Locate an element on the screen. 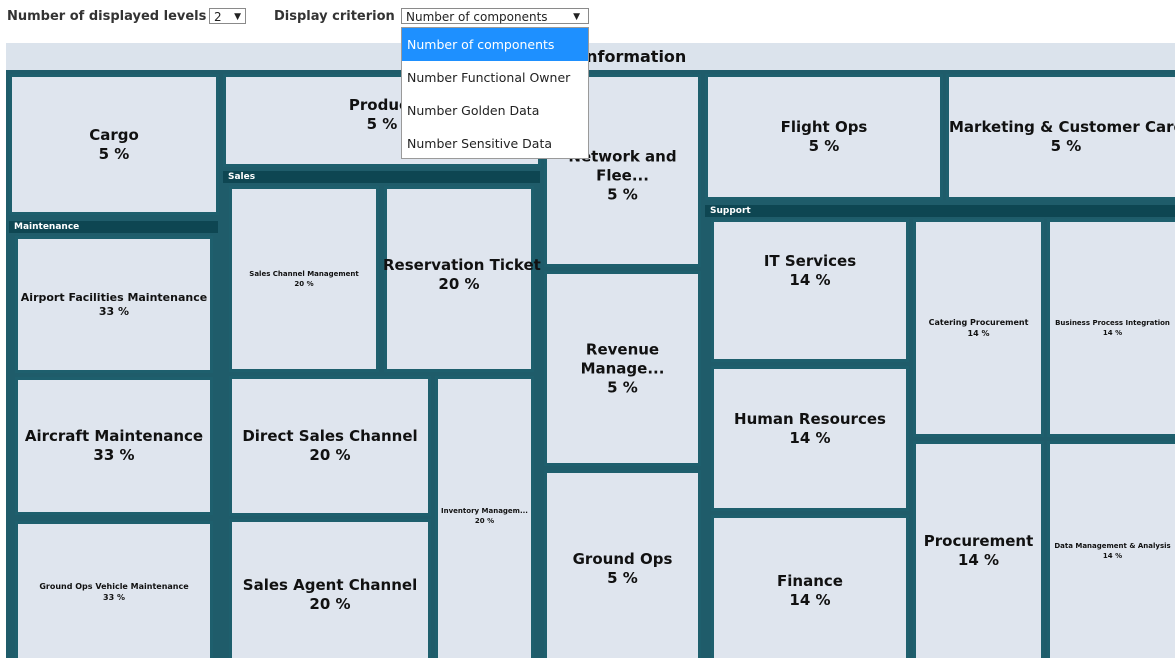  treemap-cell-inventory-management: Inventory Managem... 20 % is located at coordinates (484, 517).